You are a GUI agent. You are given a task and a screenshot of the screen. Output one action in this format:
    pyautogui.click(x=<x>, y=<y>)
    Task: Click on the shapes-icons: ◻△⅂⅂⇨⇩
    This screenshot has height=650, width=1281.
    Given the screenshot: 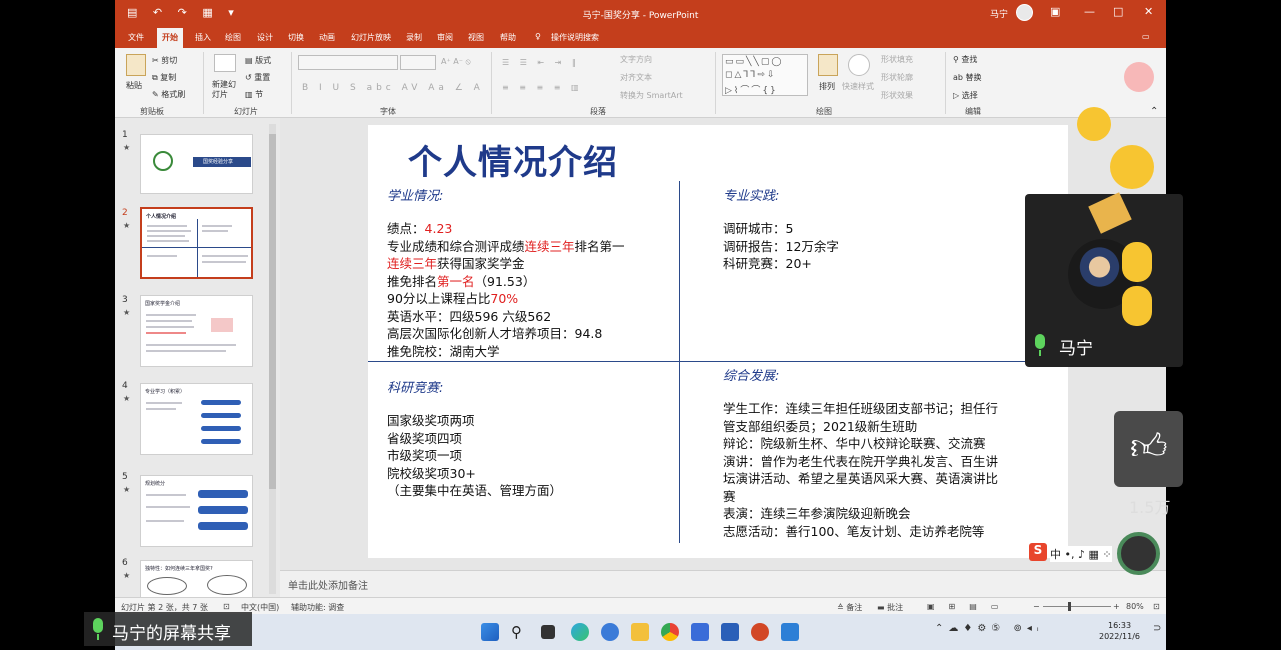 What is the action you would take?
    pyautogui.click(x=751, y=75)
    